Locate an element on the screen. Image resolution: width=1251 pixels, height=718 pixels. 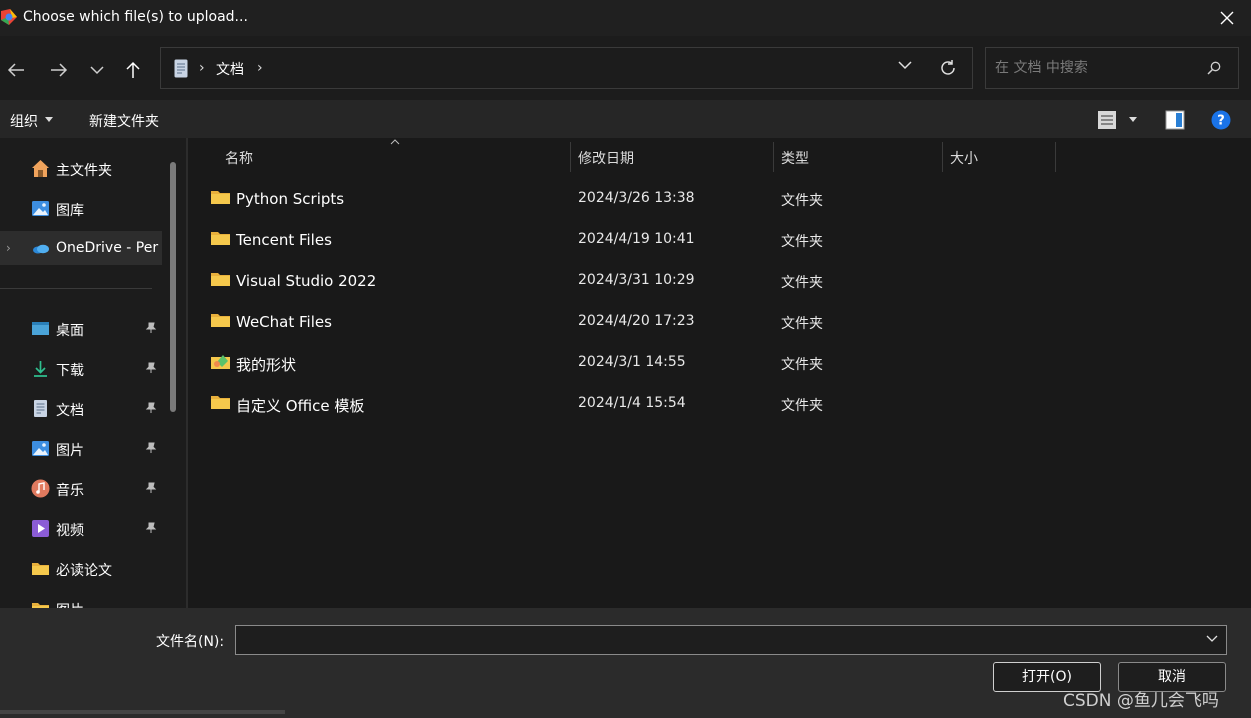
sidebar-item-onedrive: › OneDrive - Per is located at coordinates (81, 248).